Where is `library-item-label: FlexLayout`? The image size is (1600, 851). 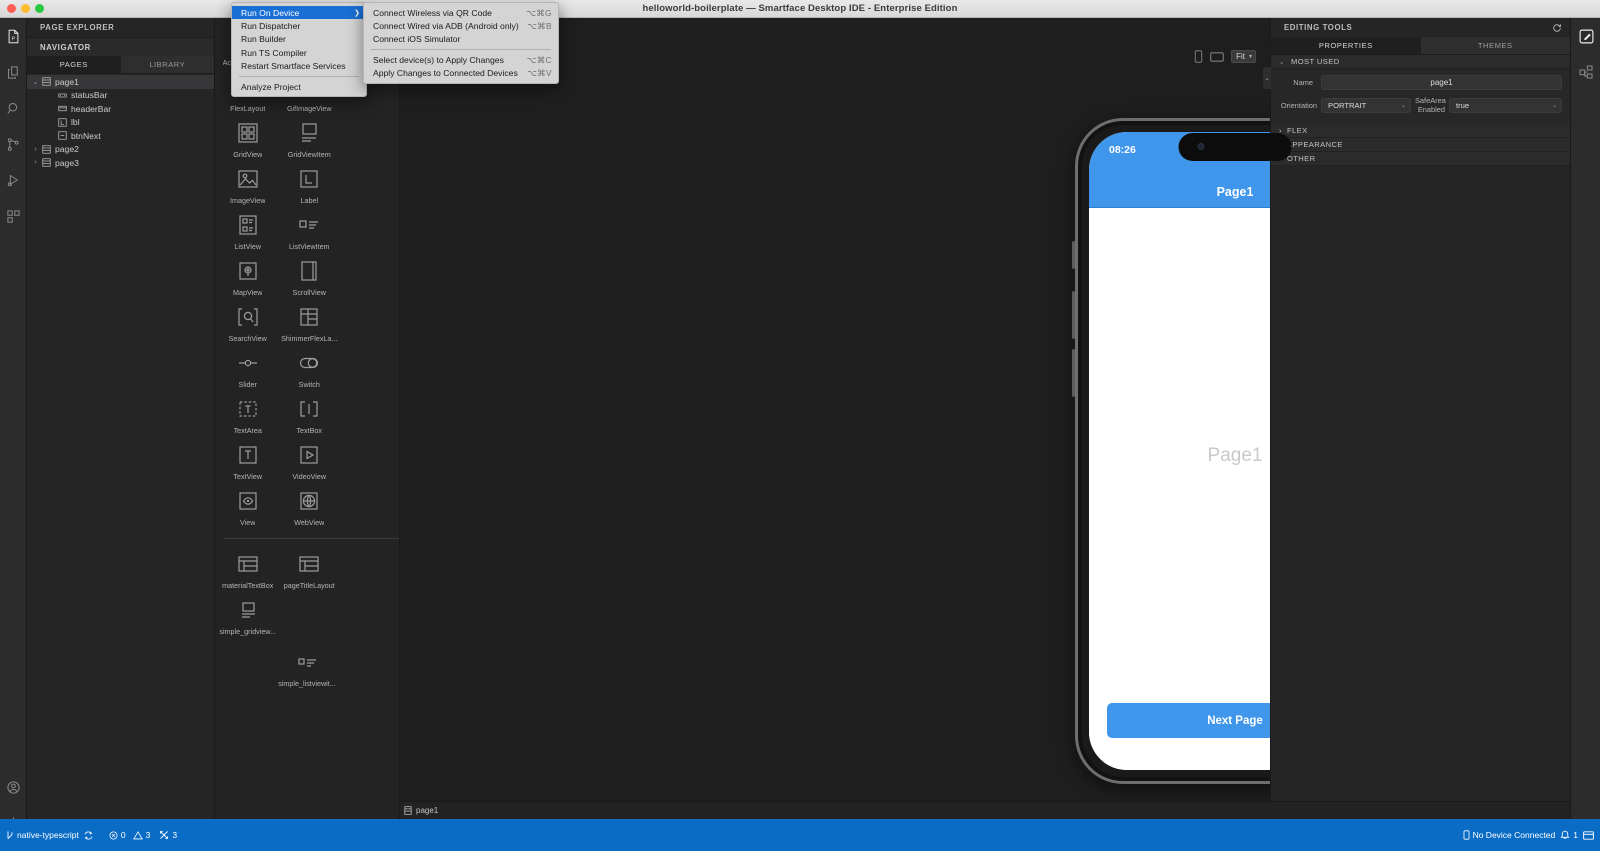 library-item-label: FlexLayout is located at coordinates (248, 108).